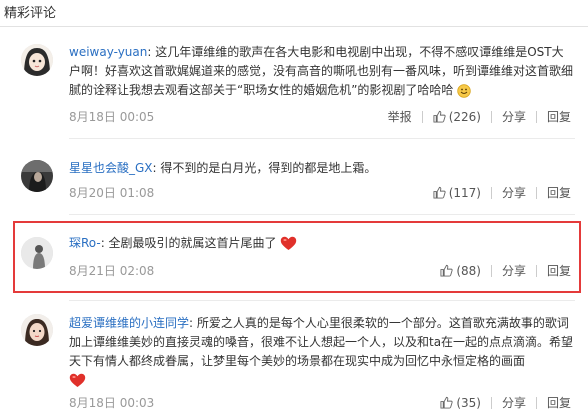  Describe the element at coordinates (400, 116) in the screenshot. I see `report-button: 举报` at that location.